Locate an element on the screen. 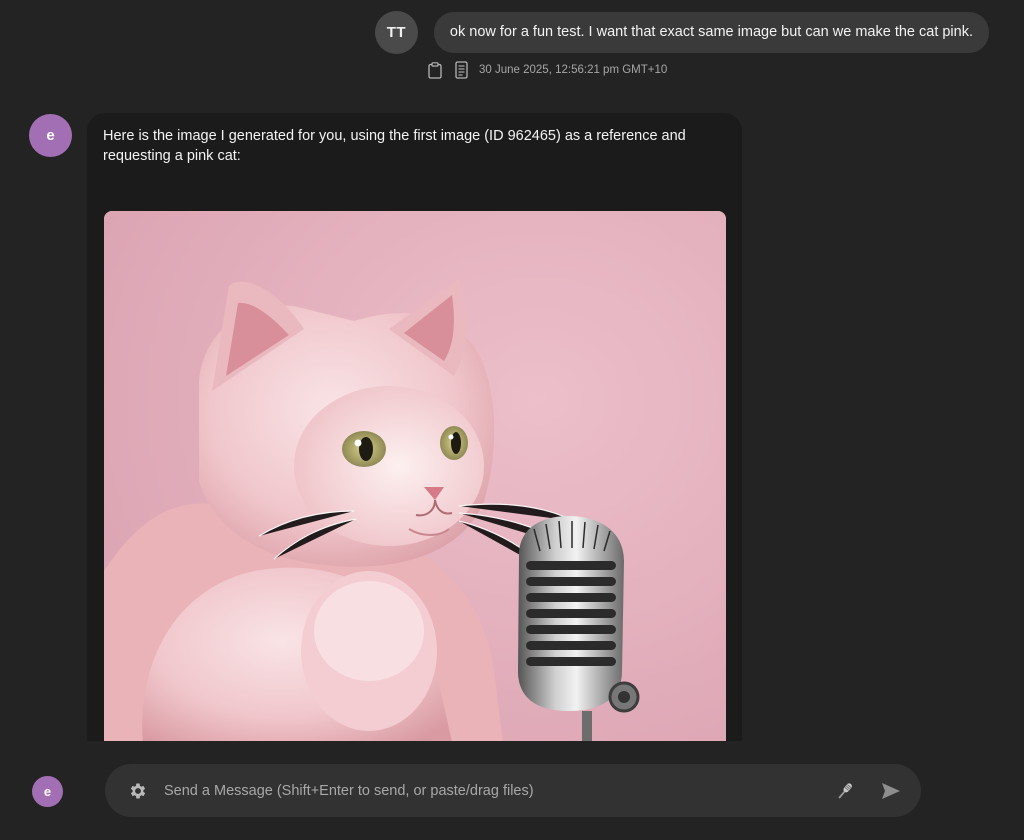 The width and height of the screenshot is (1024, 840). send-icon is located at coordinates (891, 791).